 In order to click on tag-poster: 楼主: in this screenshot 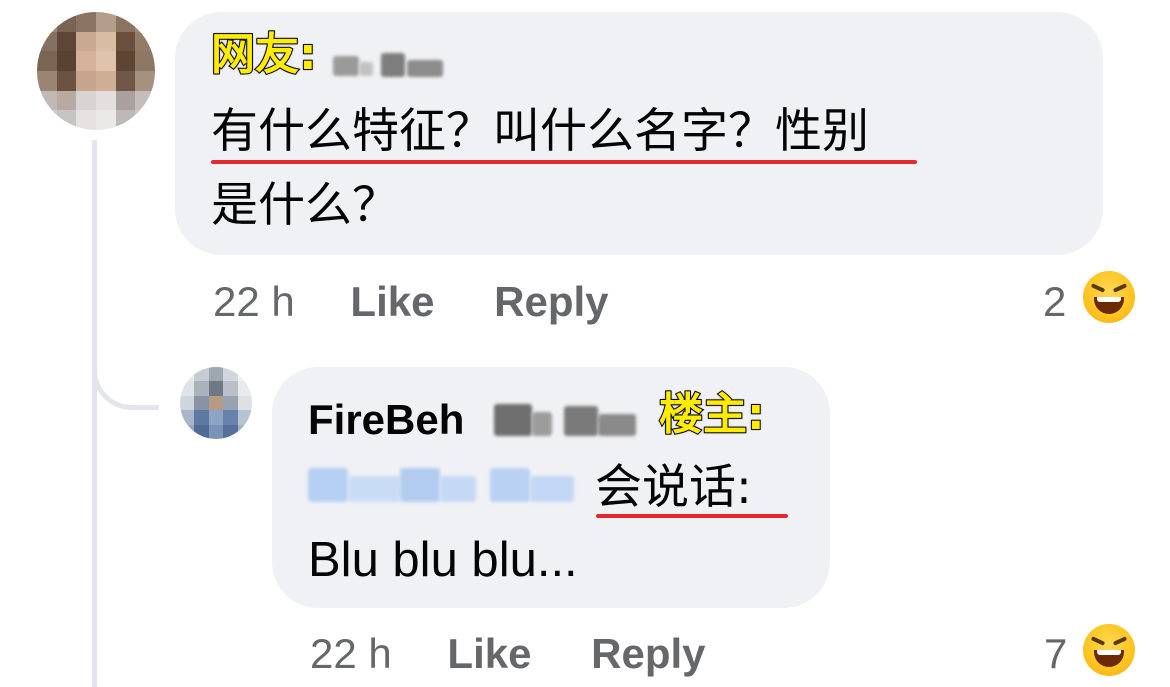, I will do `click(712, 414)`.